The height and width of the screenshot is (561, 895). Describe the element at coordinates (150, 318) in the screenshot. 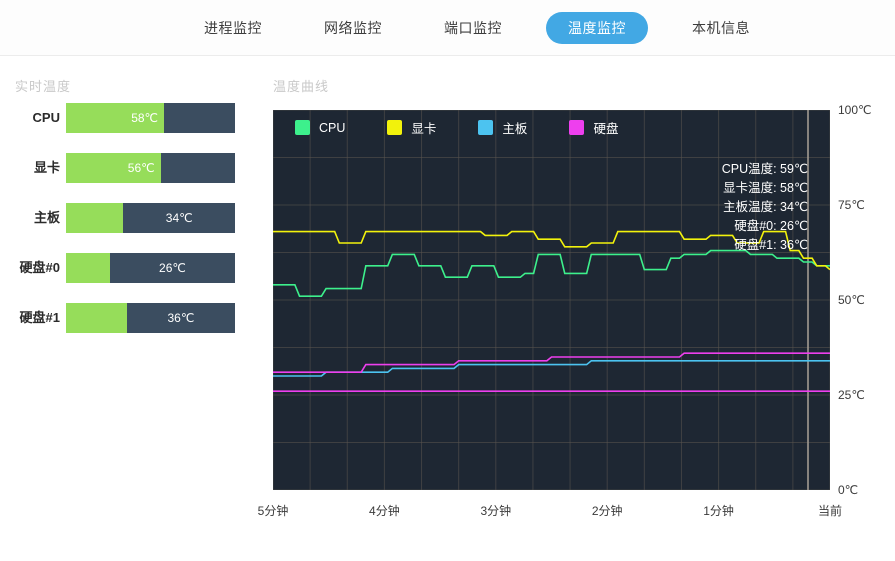

I see `temperature-bar-track: 36℃` at that location.